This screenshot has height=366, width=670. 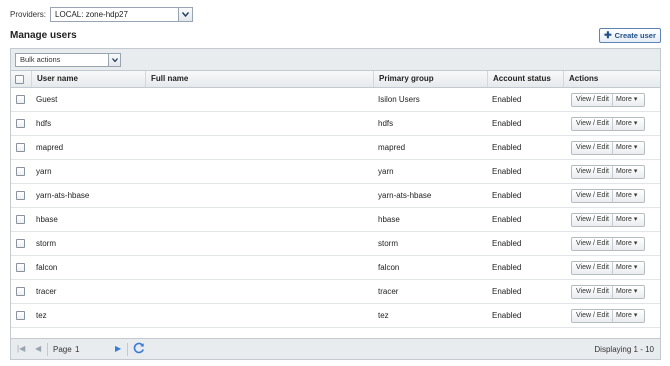 What do you see at coordinates (50, 147) in the screenshot?
I see `cell-user-name: mapred` at bounding box center [50, 147].